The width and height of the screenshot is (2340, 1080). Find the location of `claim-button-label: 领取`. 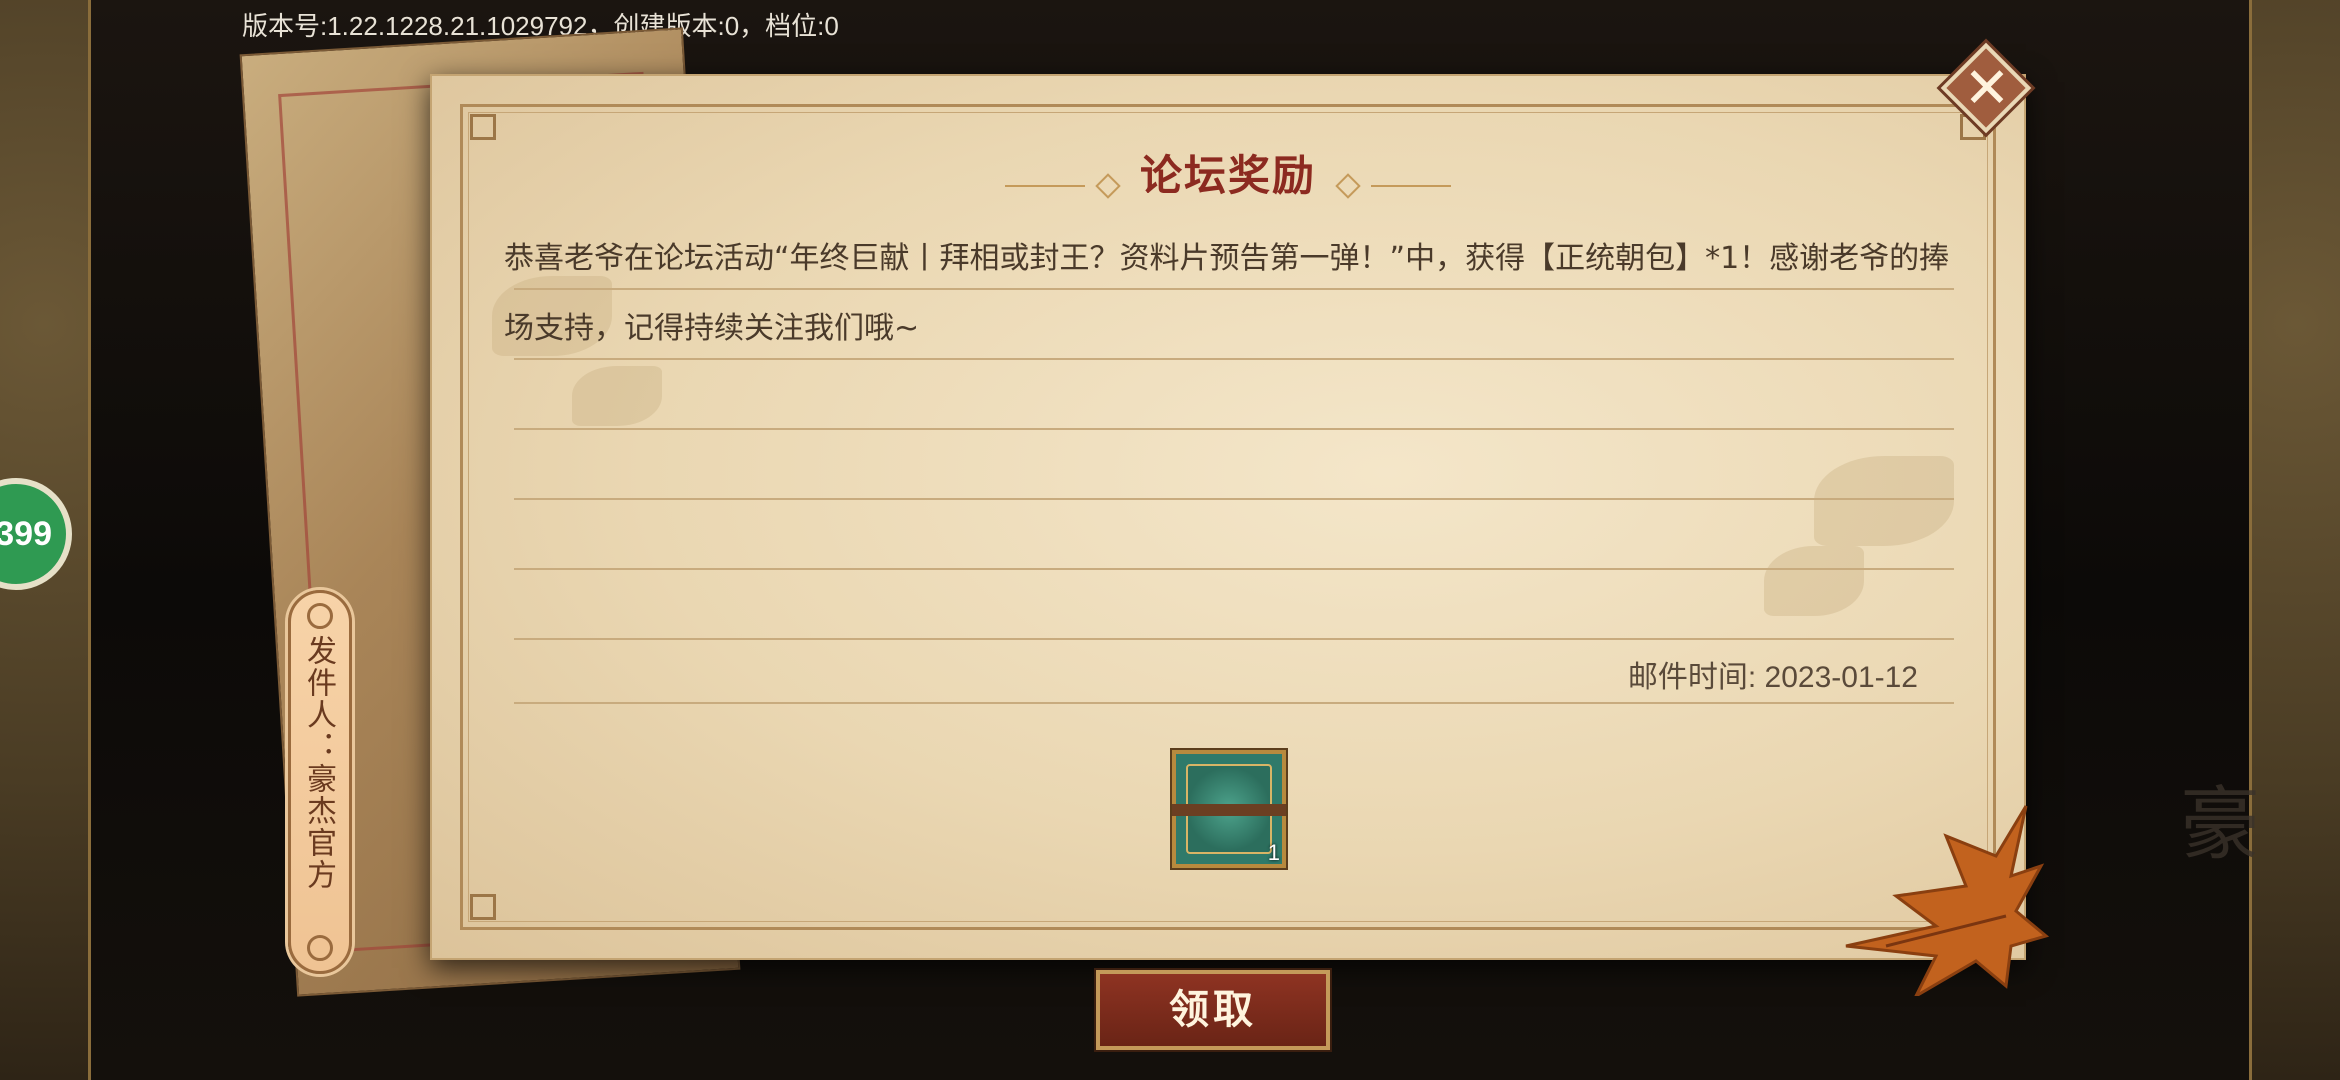

claim-button-label: 领取 is located at coordinates (1213, 1010).